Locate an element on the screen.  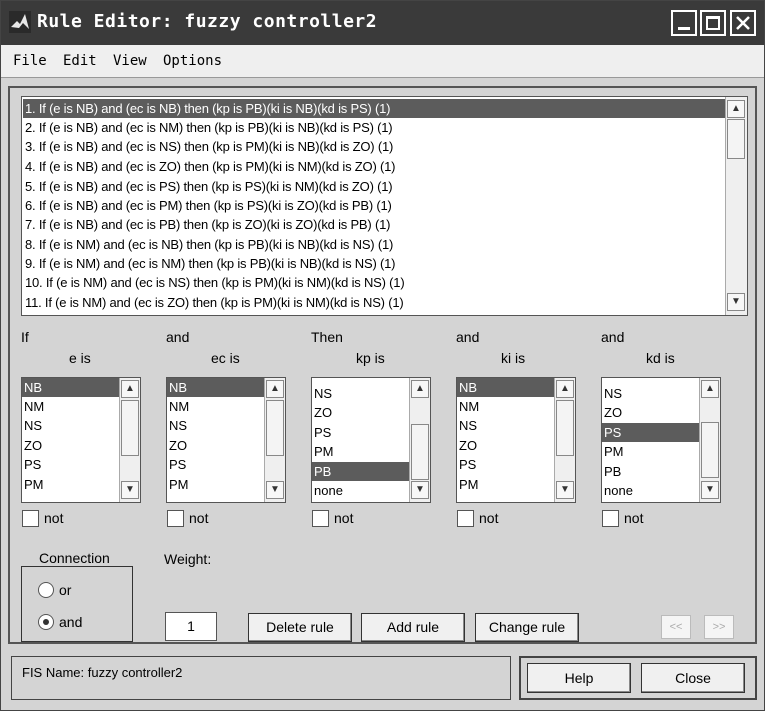
ki-listbox: NB NM NS ZO PS PM ▲ ▼ is located at coordinates (516, 440).